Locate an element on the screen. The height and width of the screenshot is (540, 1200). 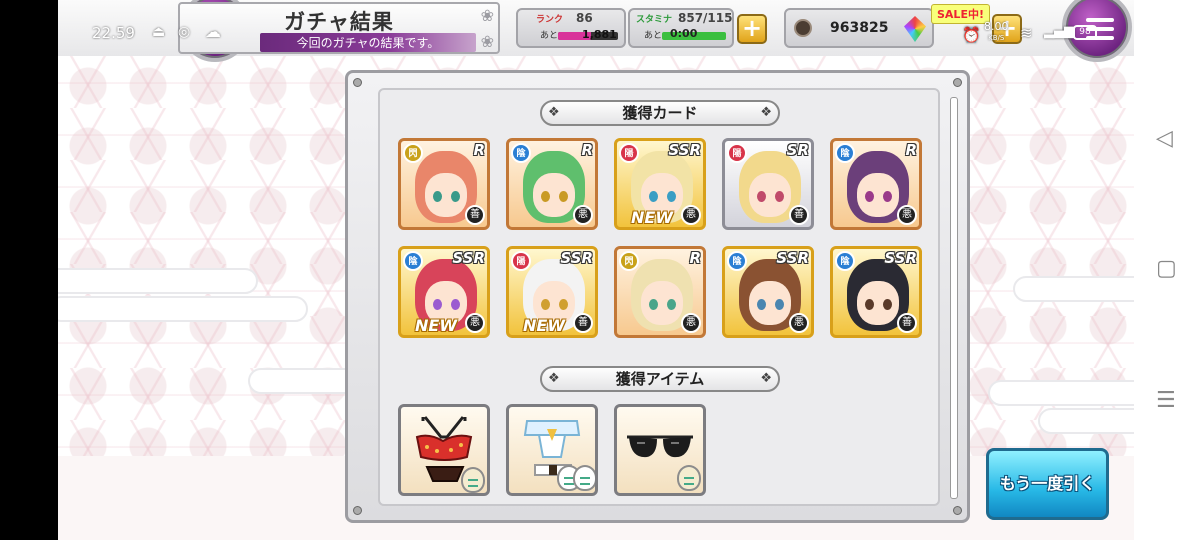
cards-section-title: 獲得カード is located at coordinates (660, 113).